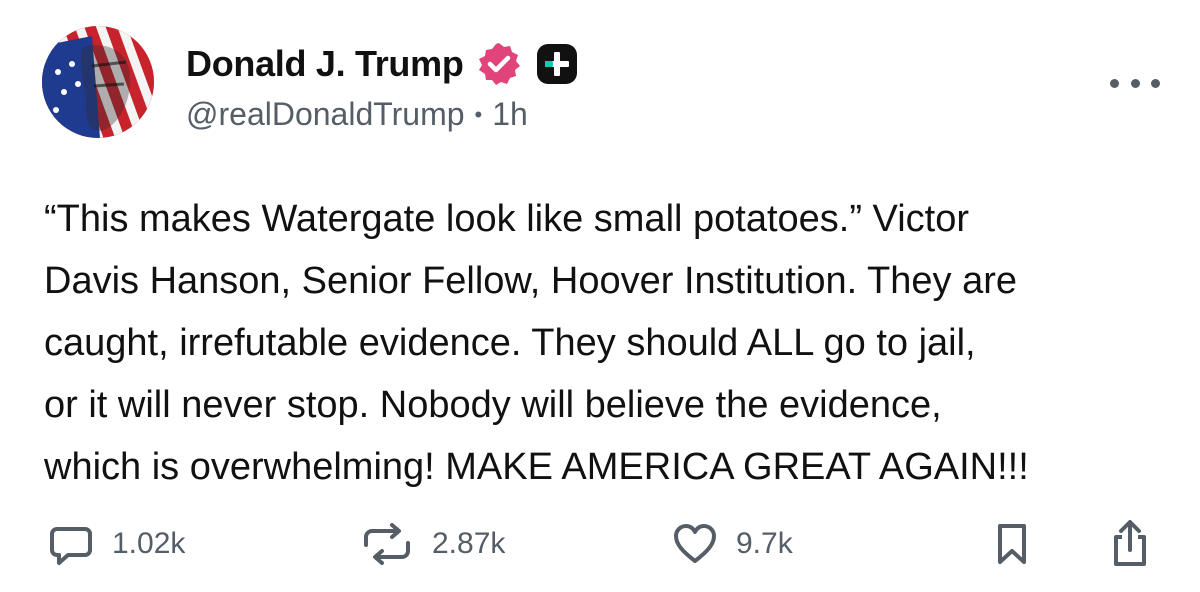  Describe the element at coordinates (600, 544) in the screenshot. I see `action-bar: 1.02k 2.87k 9.7k` at that location.